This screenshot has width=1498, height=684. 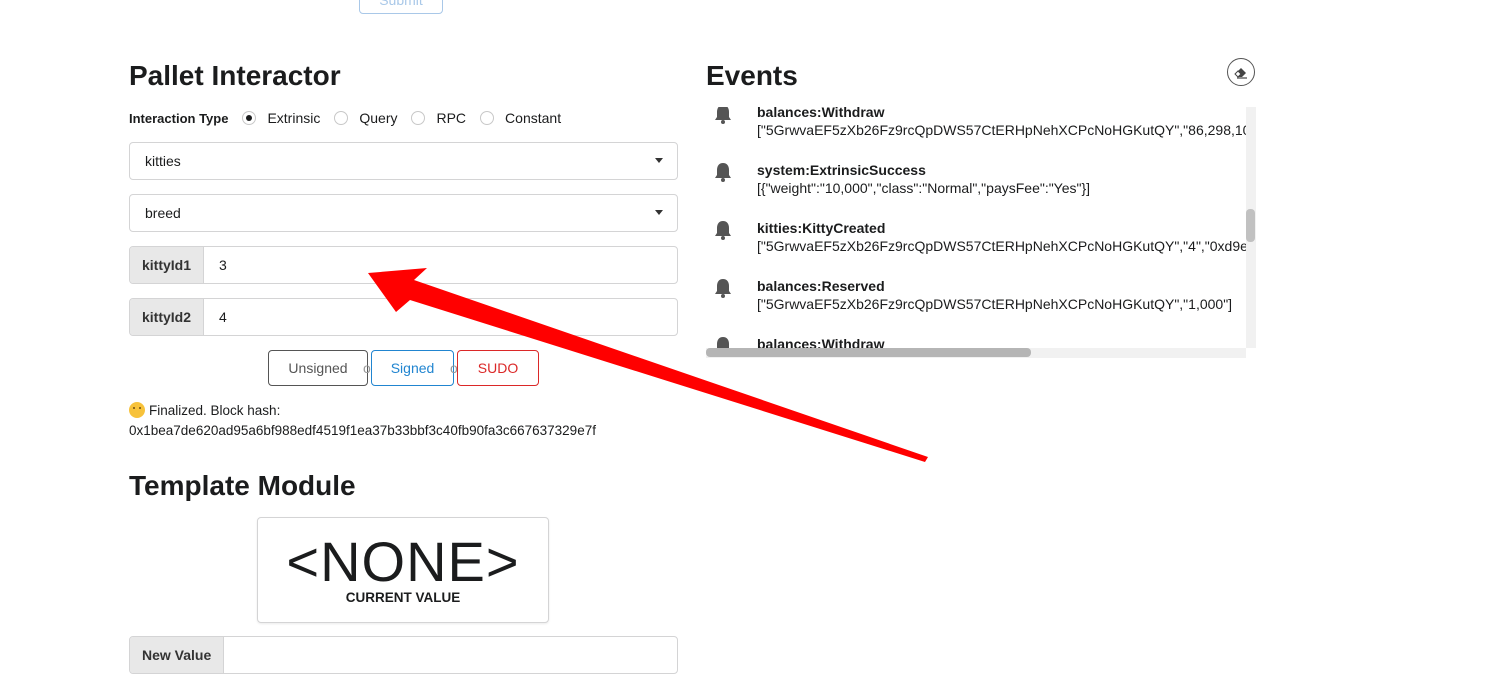 I want to click on pallet-interactor-title: Pallet Interactor, so click(x=235, y=75).